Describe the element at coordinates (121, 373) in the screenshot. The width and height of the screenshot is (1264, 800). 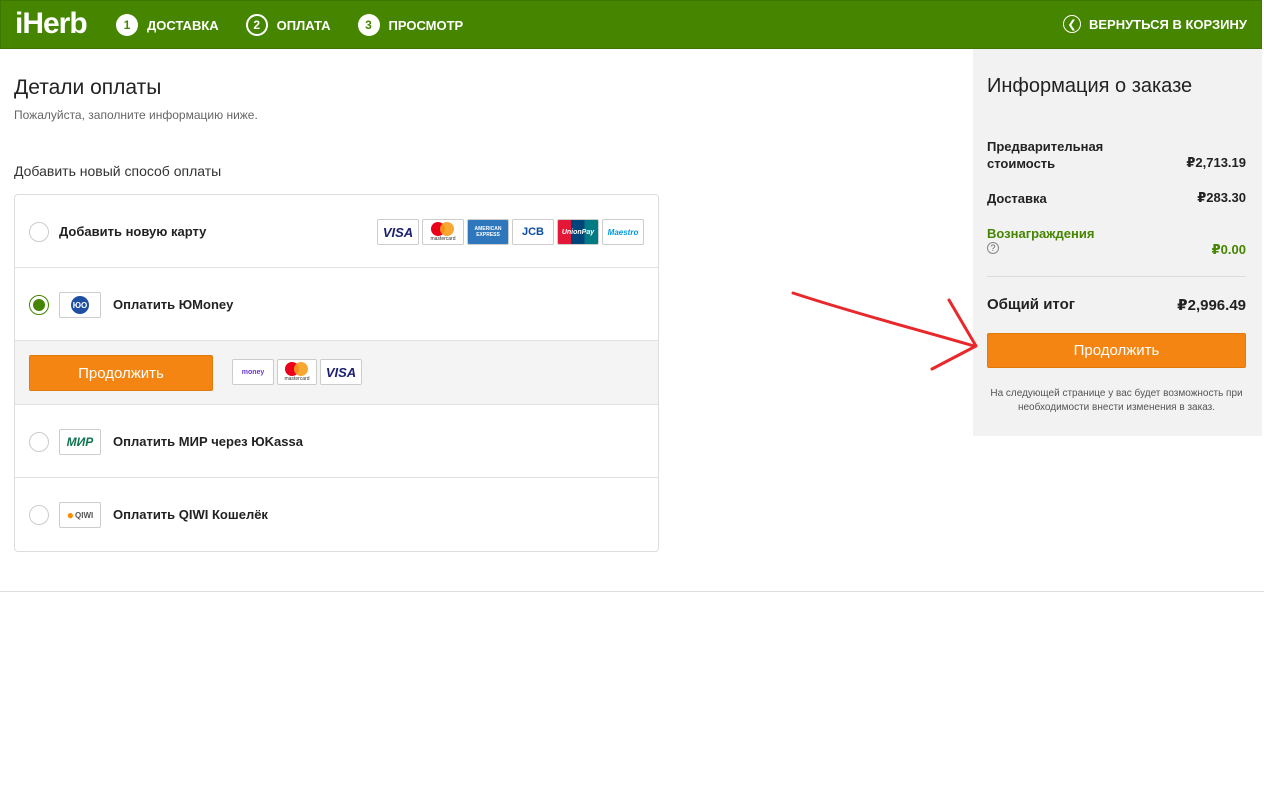
I see `continue-button-method: Продолжить` at that location.